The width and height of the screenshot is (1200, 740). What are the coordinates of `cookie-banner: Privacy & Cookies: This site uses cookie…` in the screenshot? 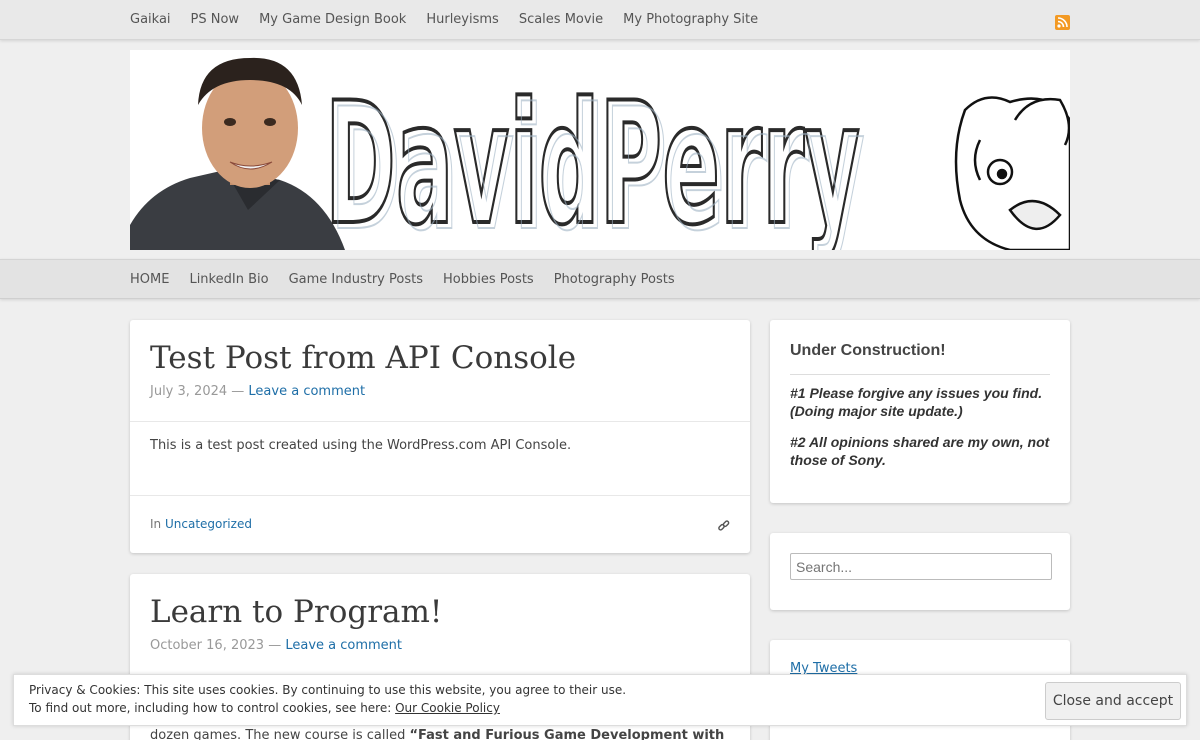 It's located at (600, 700).